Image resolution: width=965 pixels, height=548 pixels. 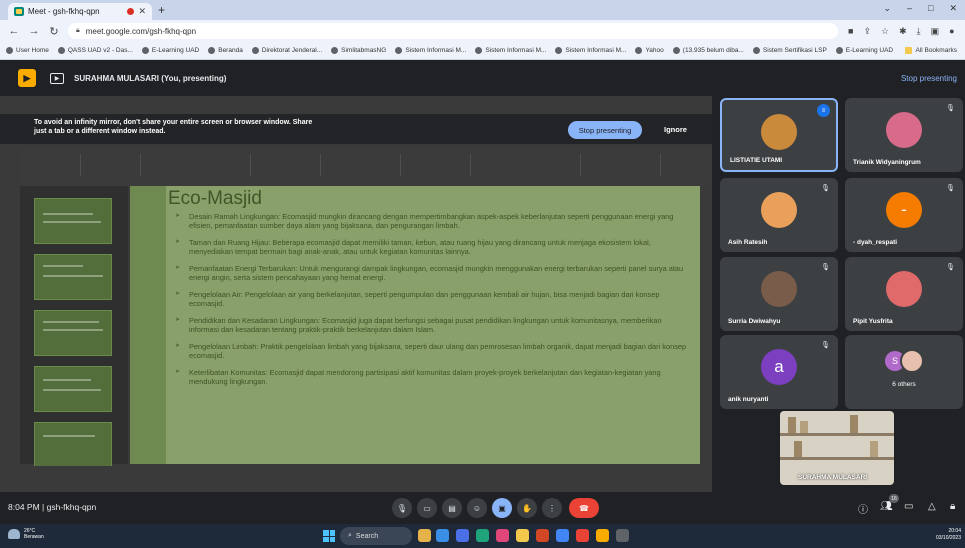 What do you see at coordinates (837, 448) in the screenshot?
I see `self-view-tile: SURAHMA MULASARI` at bounding box center [837, 448].